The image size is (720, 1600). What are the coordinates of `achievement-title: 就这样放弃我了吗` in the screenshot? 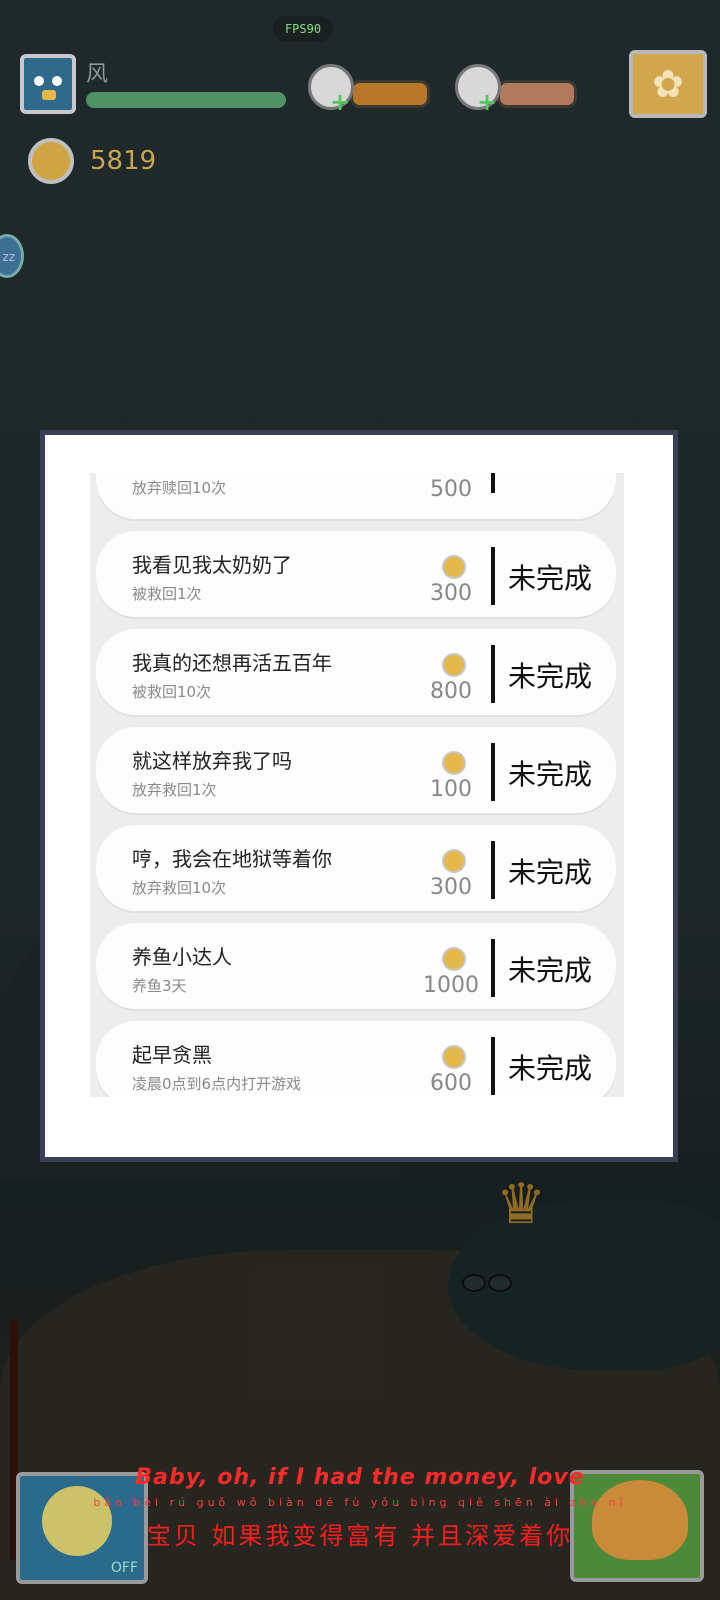 It's located at (212, 761).